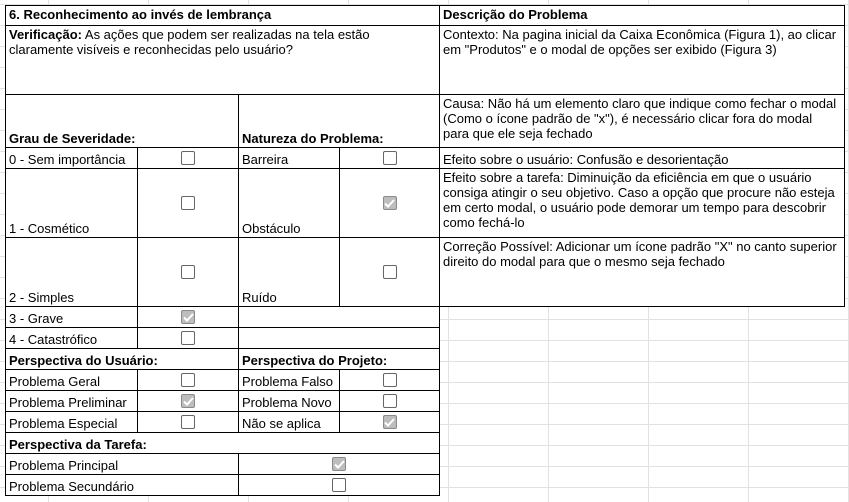  Describe the element at coordinates (71, 317) in the screenshot. I see `severity-label-3: 3 - Grave` at that location.